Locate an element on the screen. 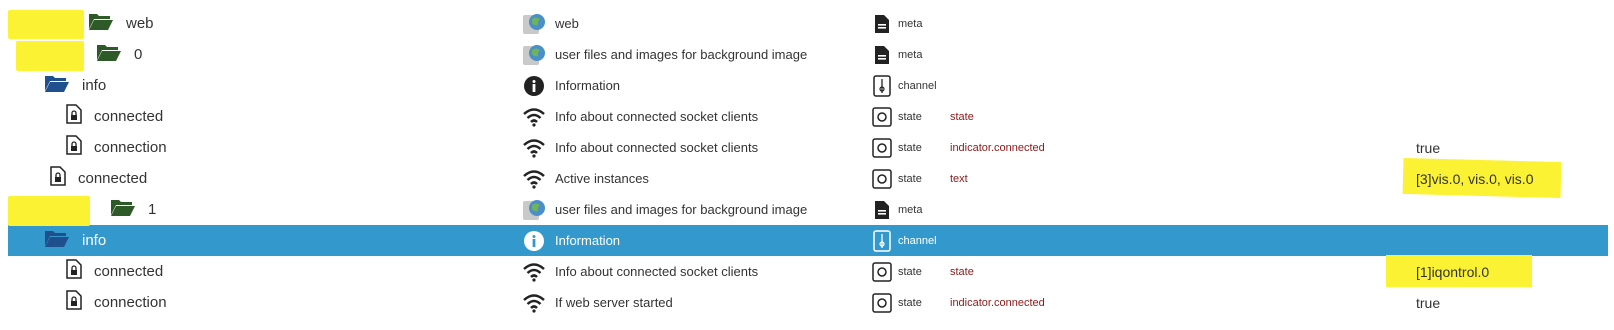 The image size is (1614, 330). desc-cell: web is located at coordinates (550, 23).